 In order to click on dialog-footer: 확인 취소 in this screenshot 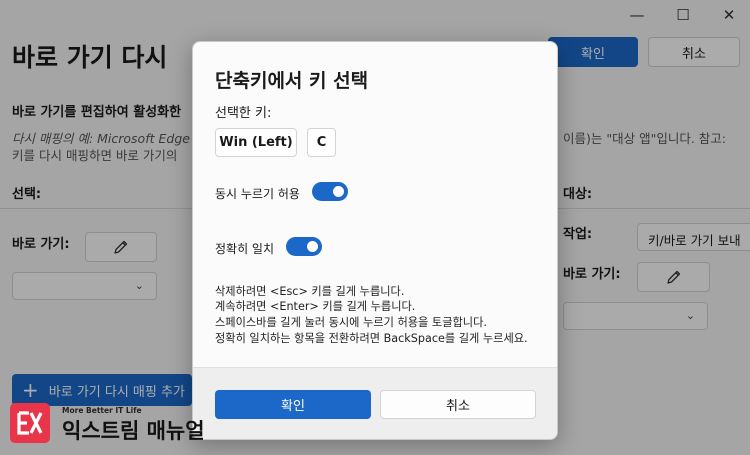, I will do `click(375, 403)`.